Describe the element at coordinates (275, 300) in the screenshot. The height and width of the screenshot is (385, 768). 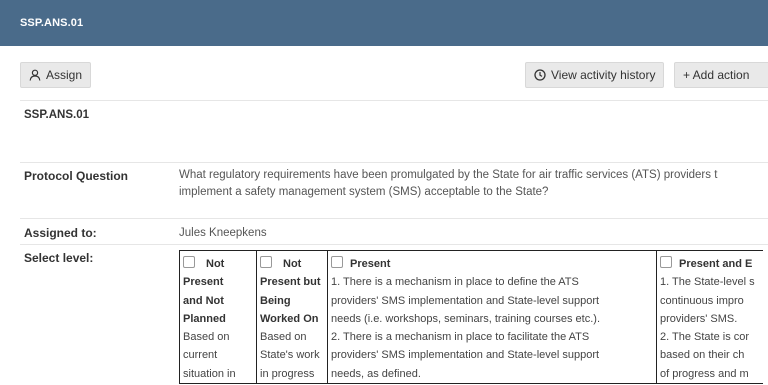
I see `level-title-line: Being` at that location.